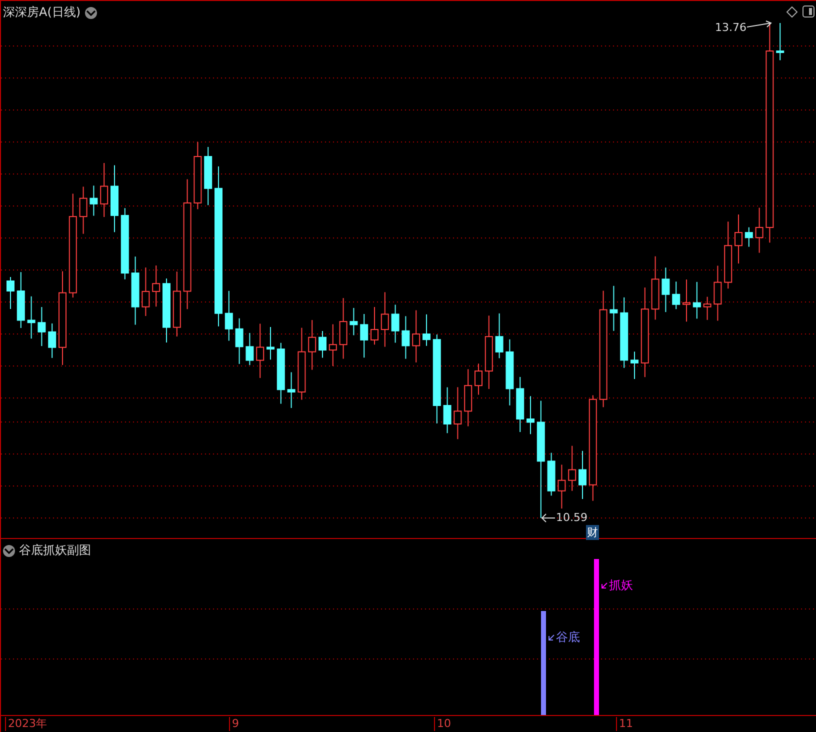  I want to click on axis-label: 2023年, so click(26, 724).